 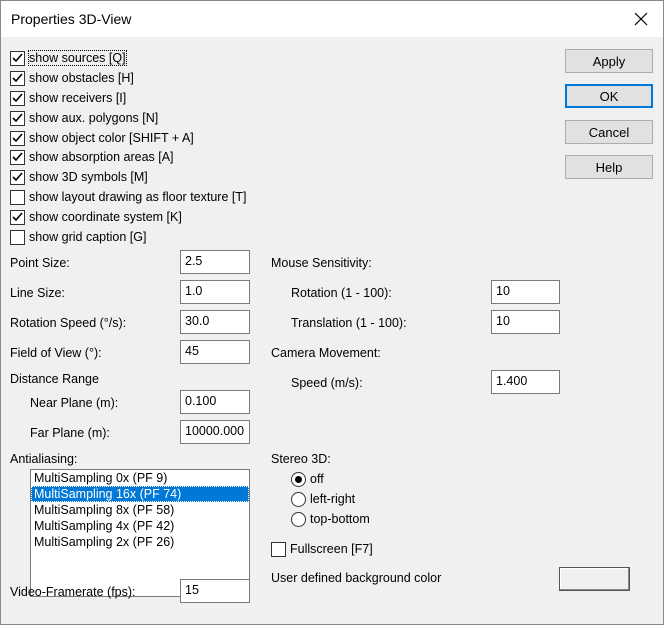 I want to click on checkbox-label: show layout drawing as floor texture [T], so click(x=138, y=197).